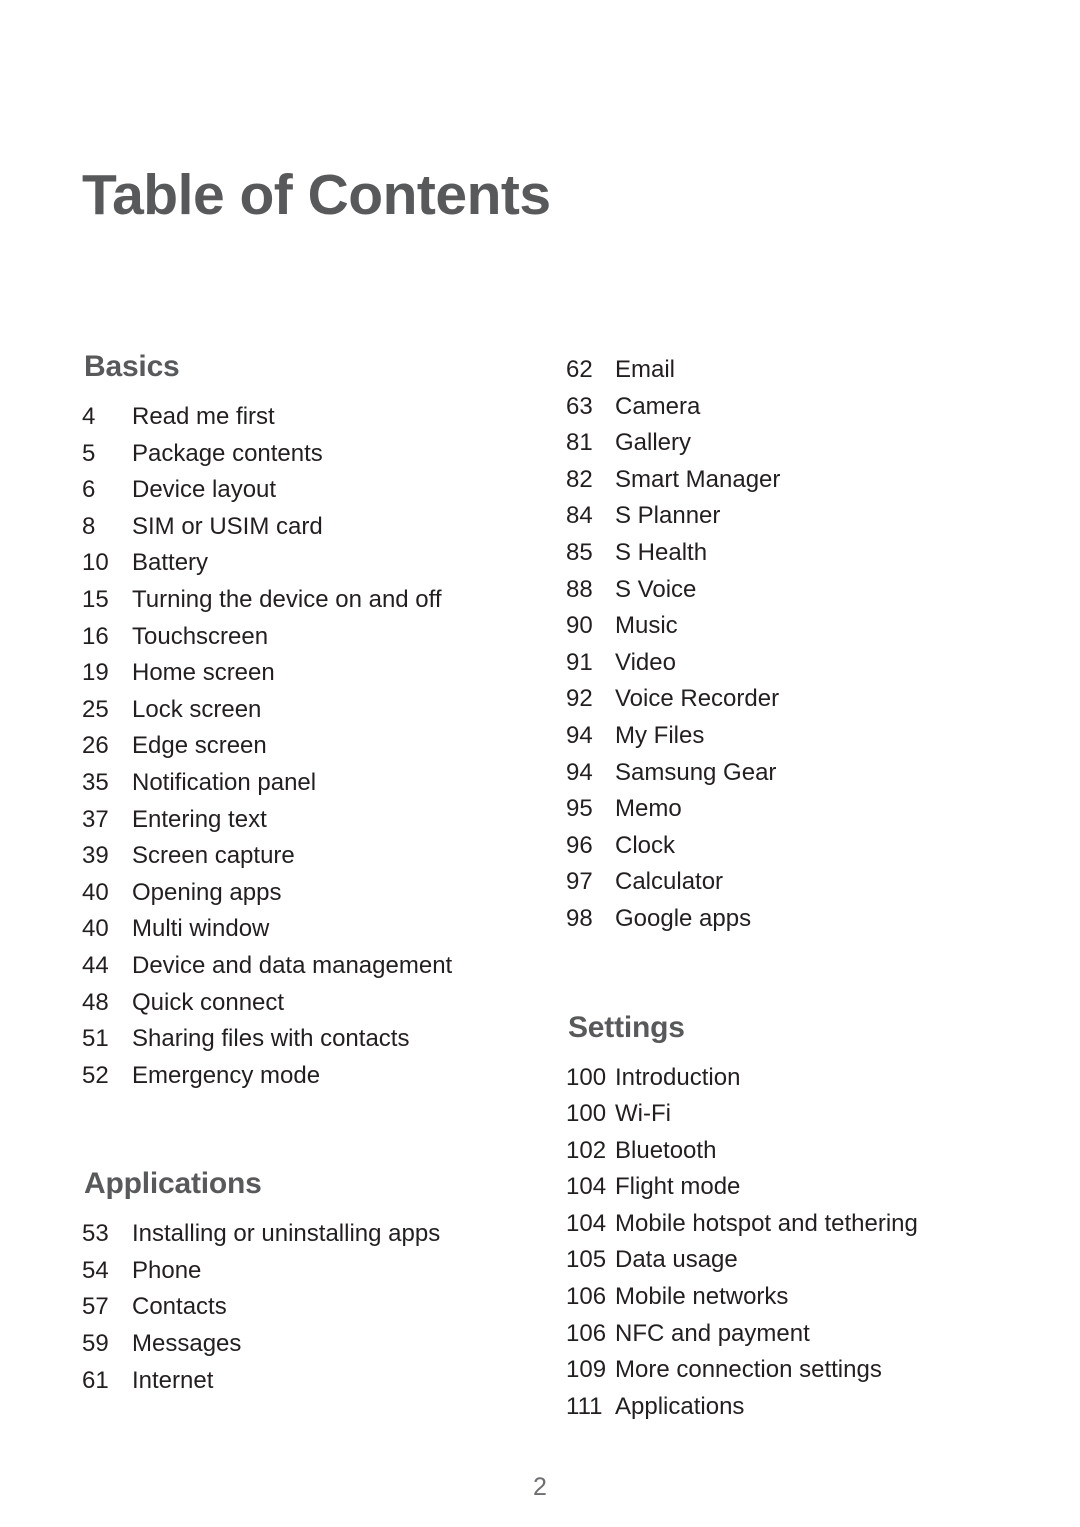 This screenshot has width=1080, height=1527. I want to click on toc-entry: 106 Mobile networks, so click(781, 1297).